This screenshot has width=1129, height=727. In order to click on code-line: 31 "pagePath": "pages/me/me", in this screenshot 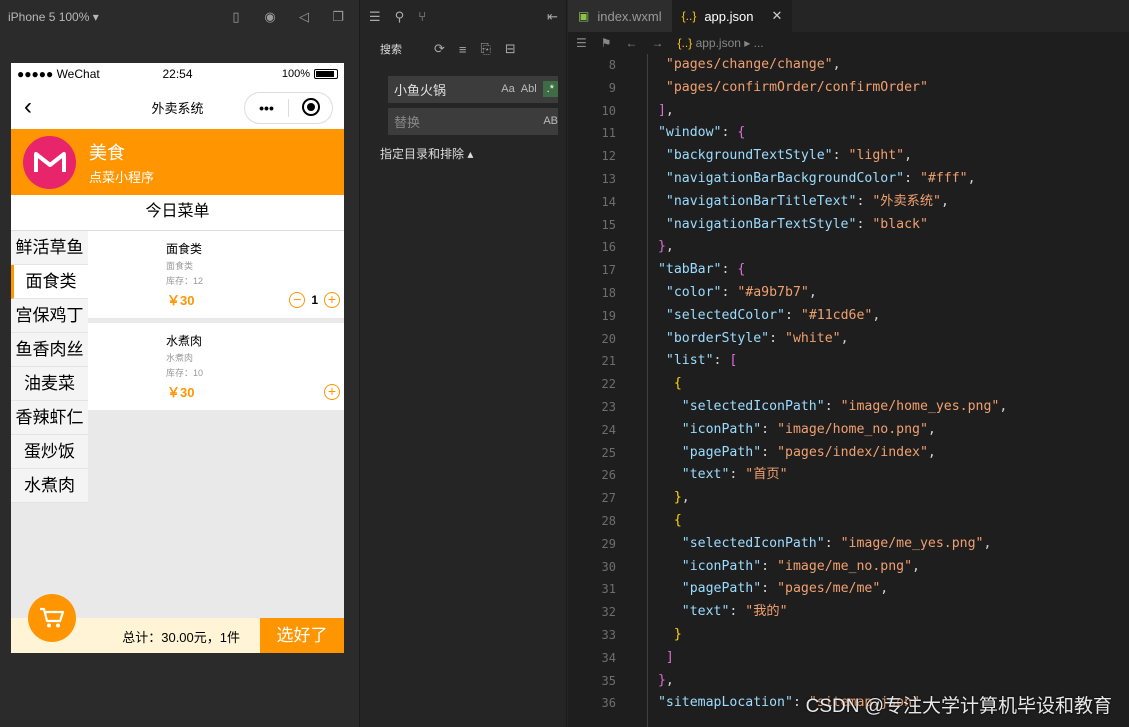, I will do `click(745, 589)`.